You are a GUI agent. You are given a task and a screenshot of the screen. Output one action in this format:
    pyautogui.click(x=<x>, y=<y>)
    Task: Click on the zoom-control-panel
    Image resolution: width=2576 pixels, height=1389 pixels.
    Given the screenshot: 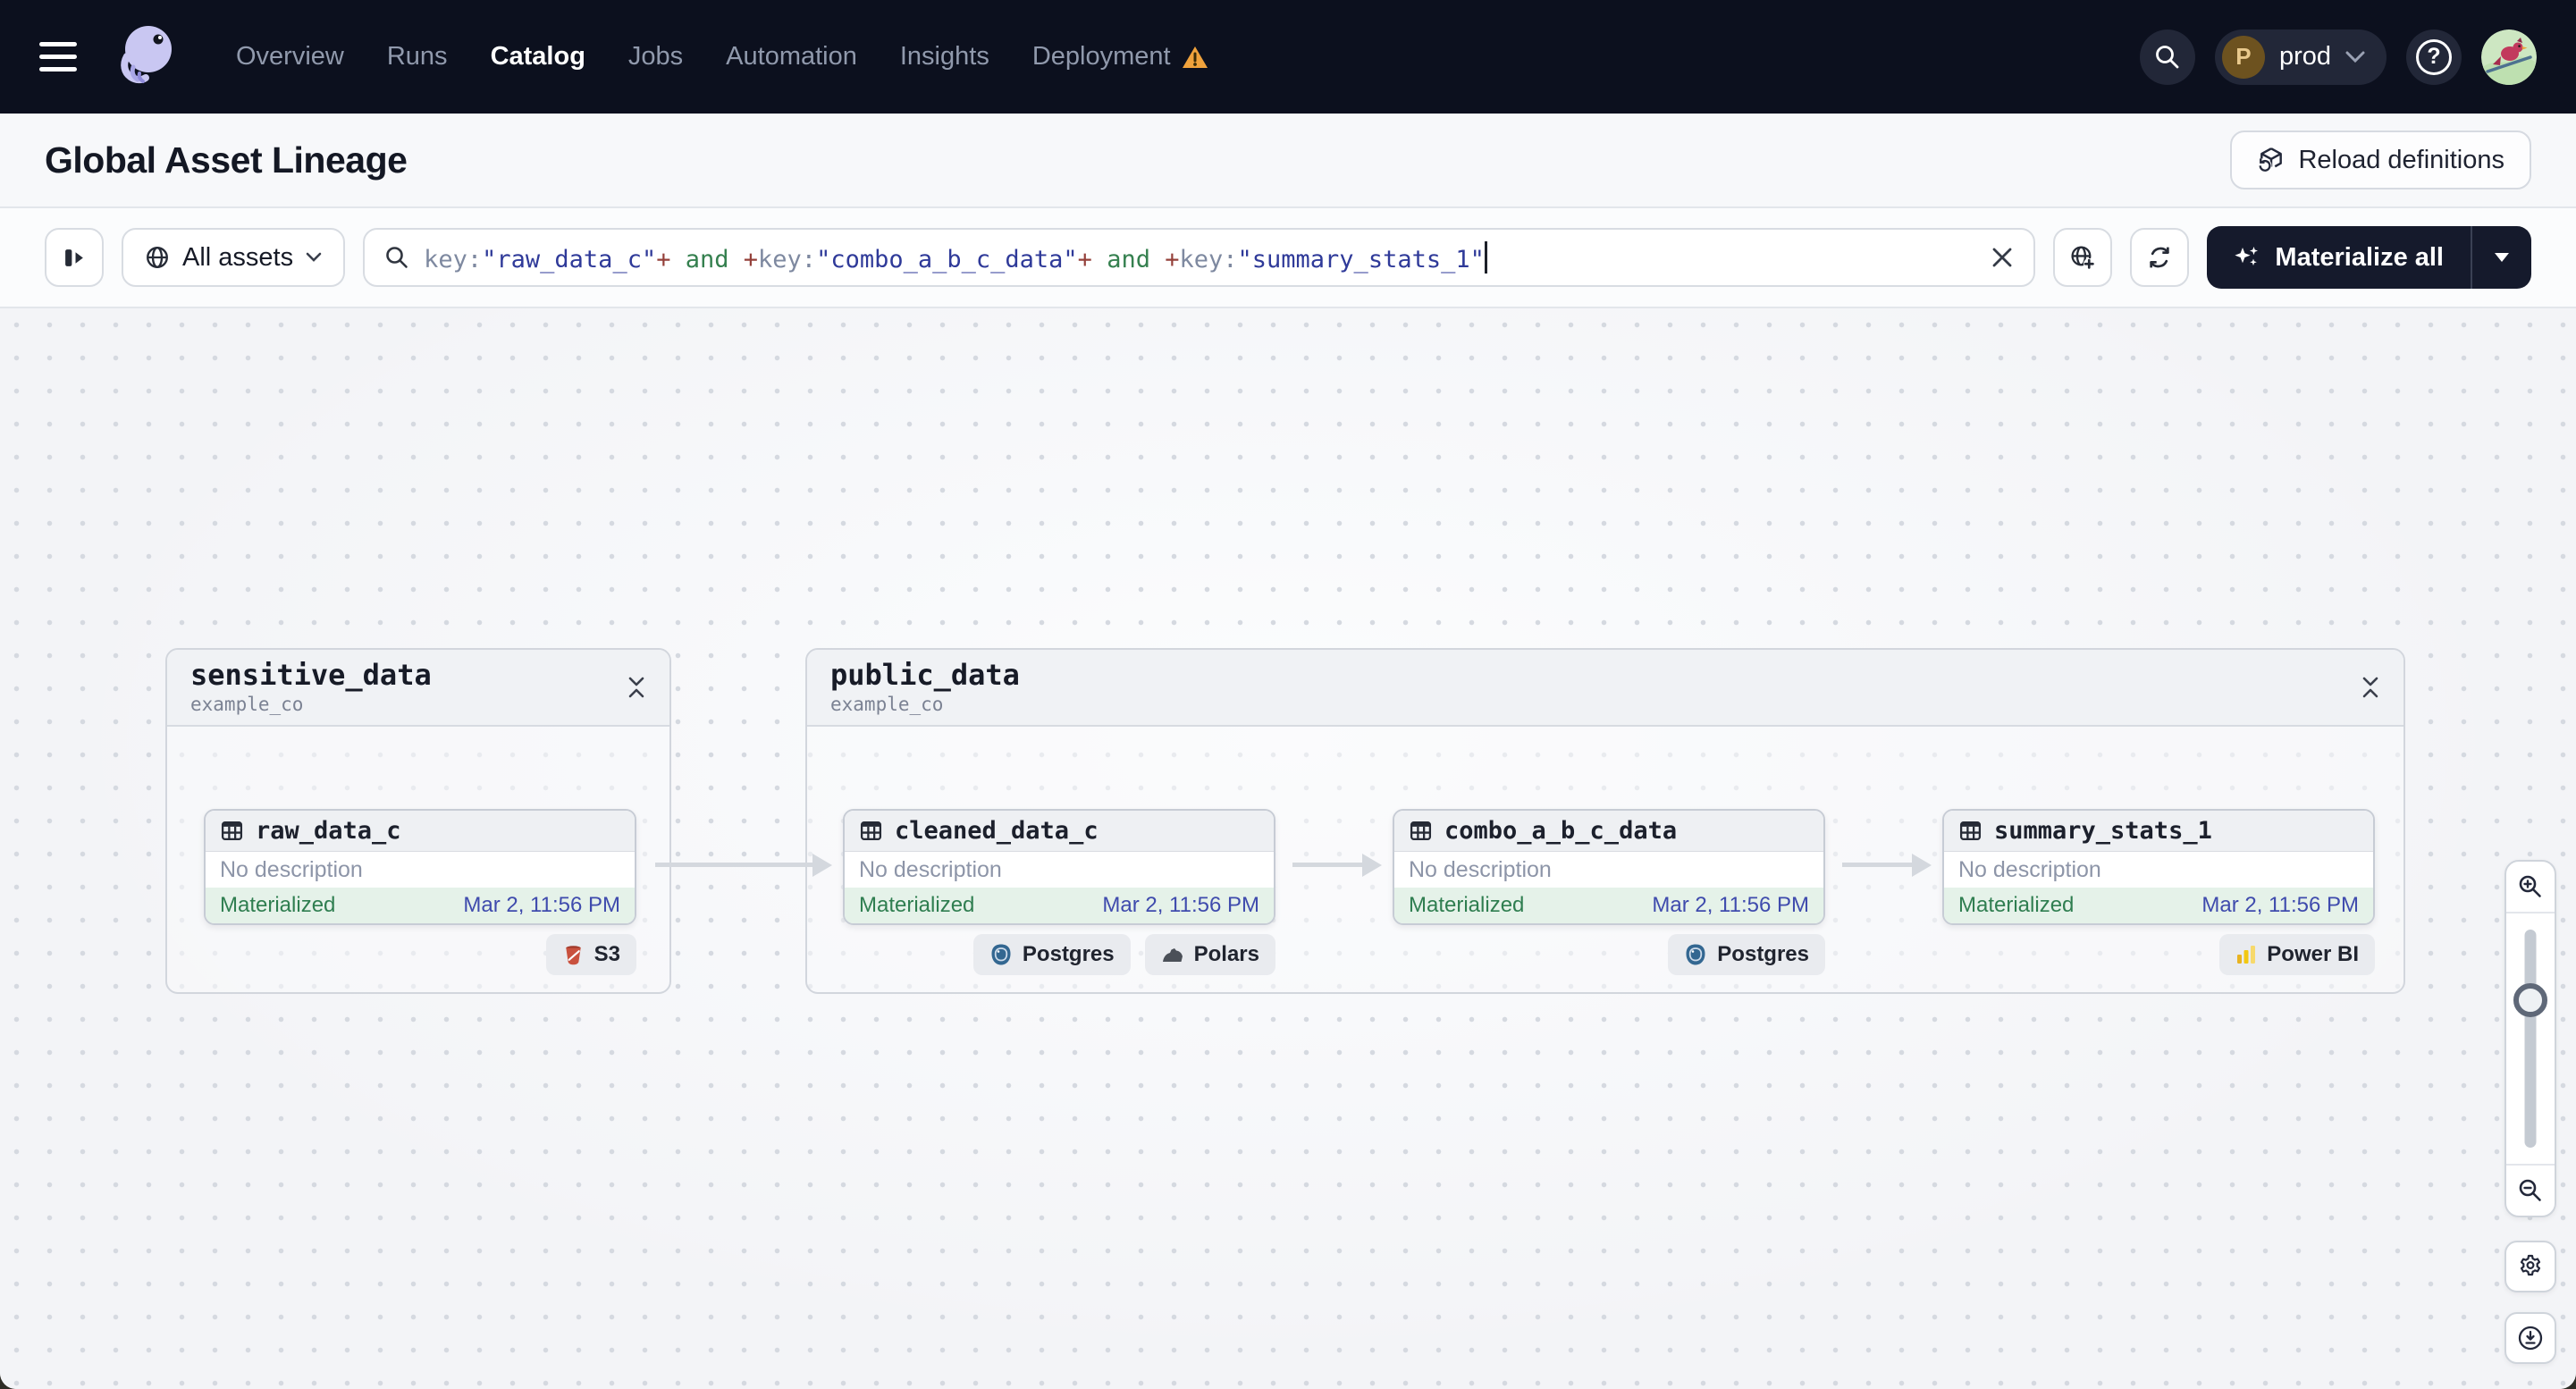 What is the action you would take?
    pyautogui.click(x=2530, y=1038)
    